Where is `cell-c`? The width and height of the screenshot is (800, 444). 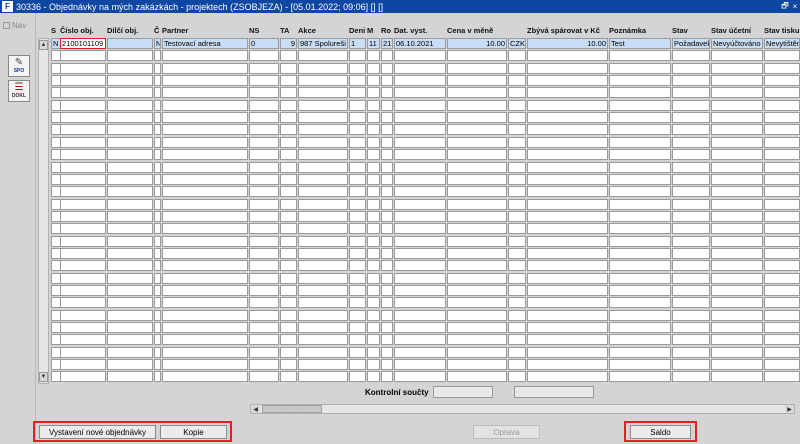
cell-c is located at coordinates (157, 290).